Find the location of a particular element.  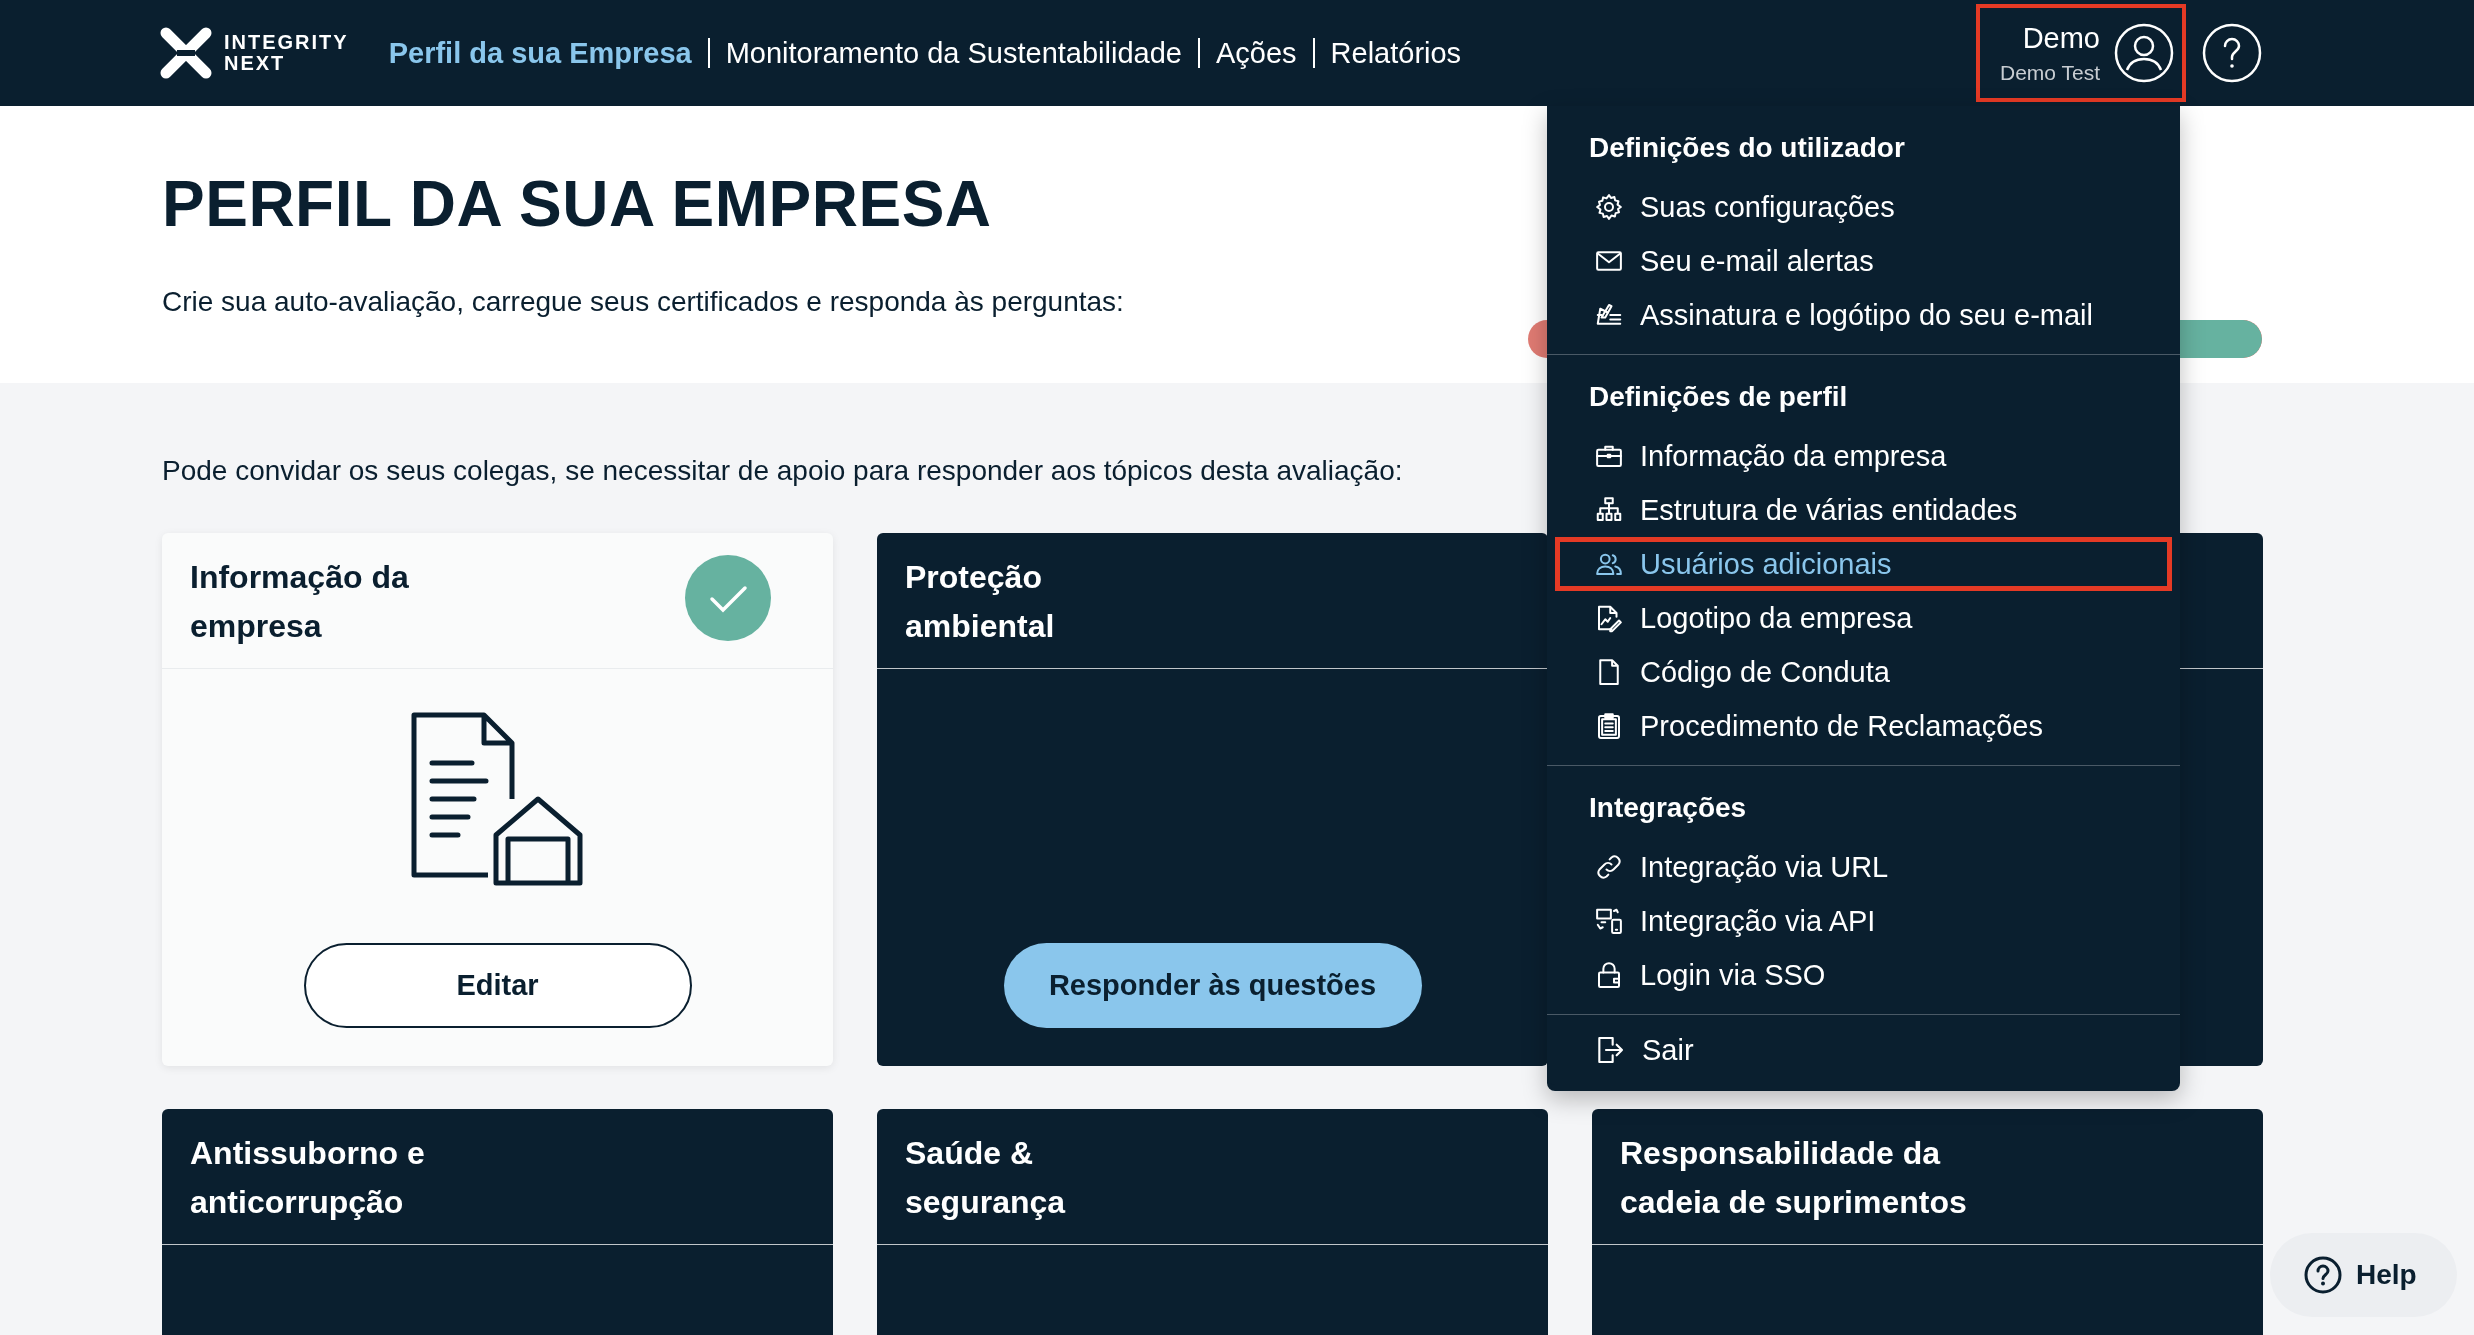

menu-item: Seu e-mail alertas is located at coordinates (1863, 261).